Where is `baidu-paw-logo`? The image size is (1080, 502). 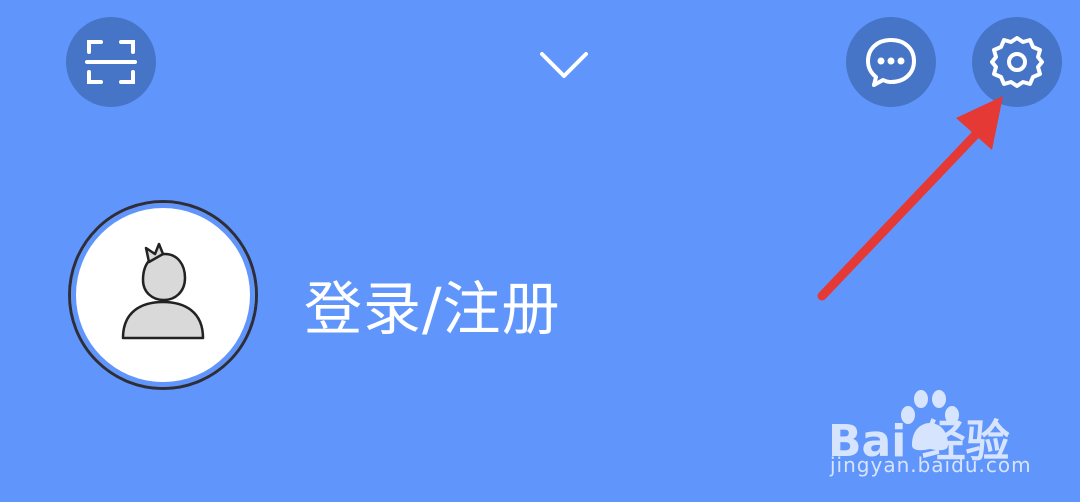 baidu-paw-logo is located at coordinates (930, 420).